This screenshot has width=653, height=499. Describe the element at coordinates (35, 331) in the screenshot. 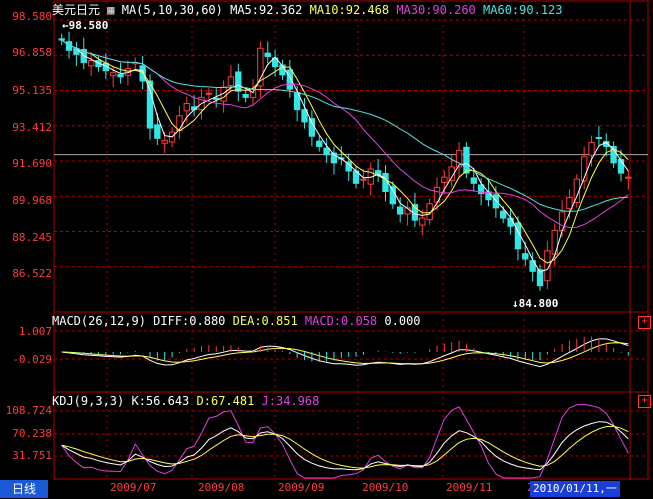

I see `macd-tick-label: 1.007` at that location.